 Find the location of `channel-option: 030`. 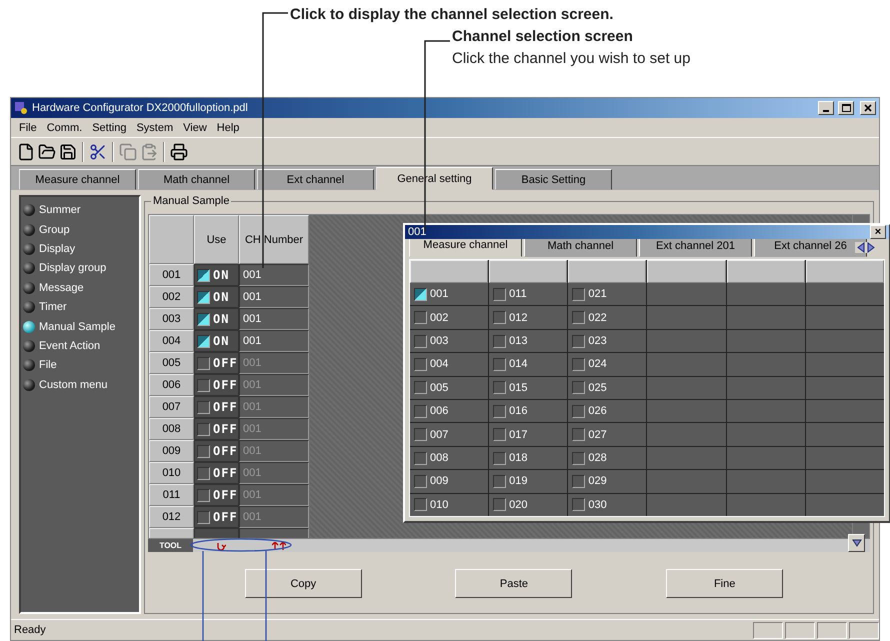

channel-option: 030 is located at coordinates (607, 505).